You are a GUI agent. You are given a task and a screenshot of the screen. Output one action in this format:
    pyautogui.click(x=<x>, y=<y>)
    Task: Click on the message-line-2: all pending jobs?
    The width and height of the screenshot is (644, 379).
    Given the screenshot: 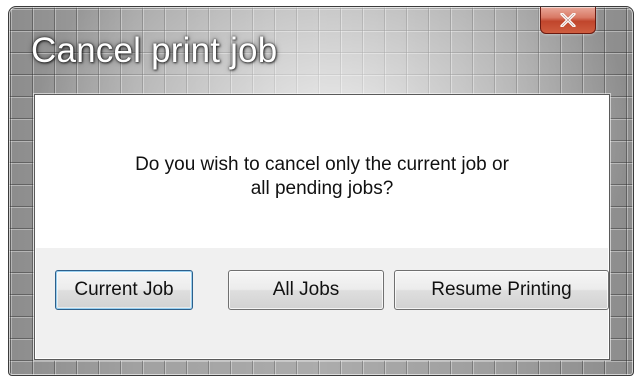 What is the action you would take?
    pyautogui.click(x=322, y=188)
    